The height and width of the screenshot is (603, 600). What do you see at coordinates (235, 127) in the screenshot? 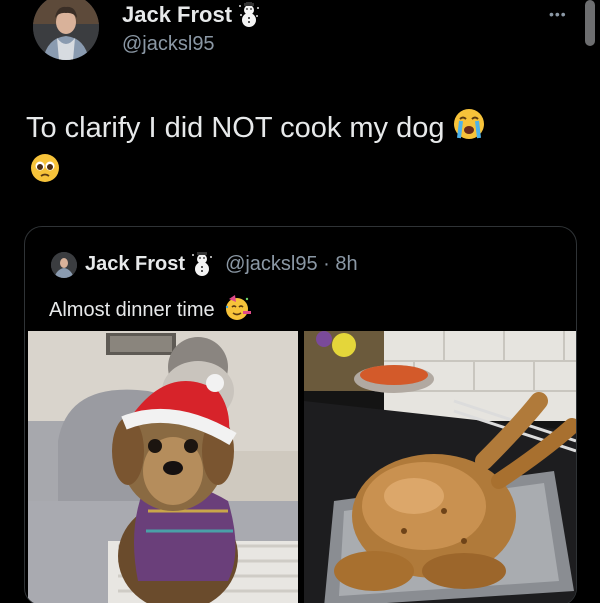
I see `tweet-text: To clarify I did NOT cook my dog` at bounding box center [235, 127].